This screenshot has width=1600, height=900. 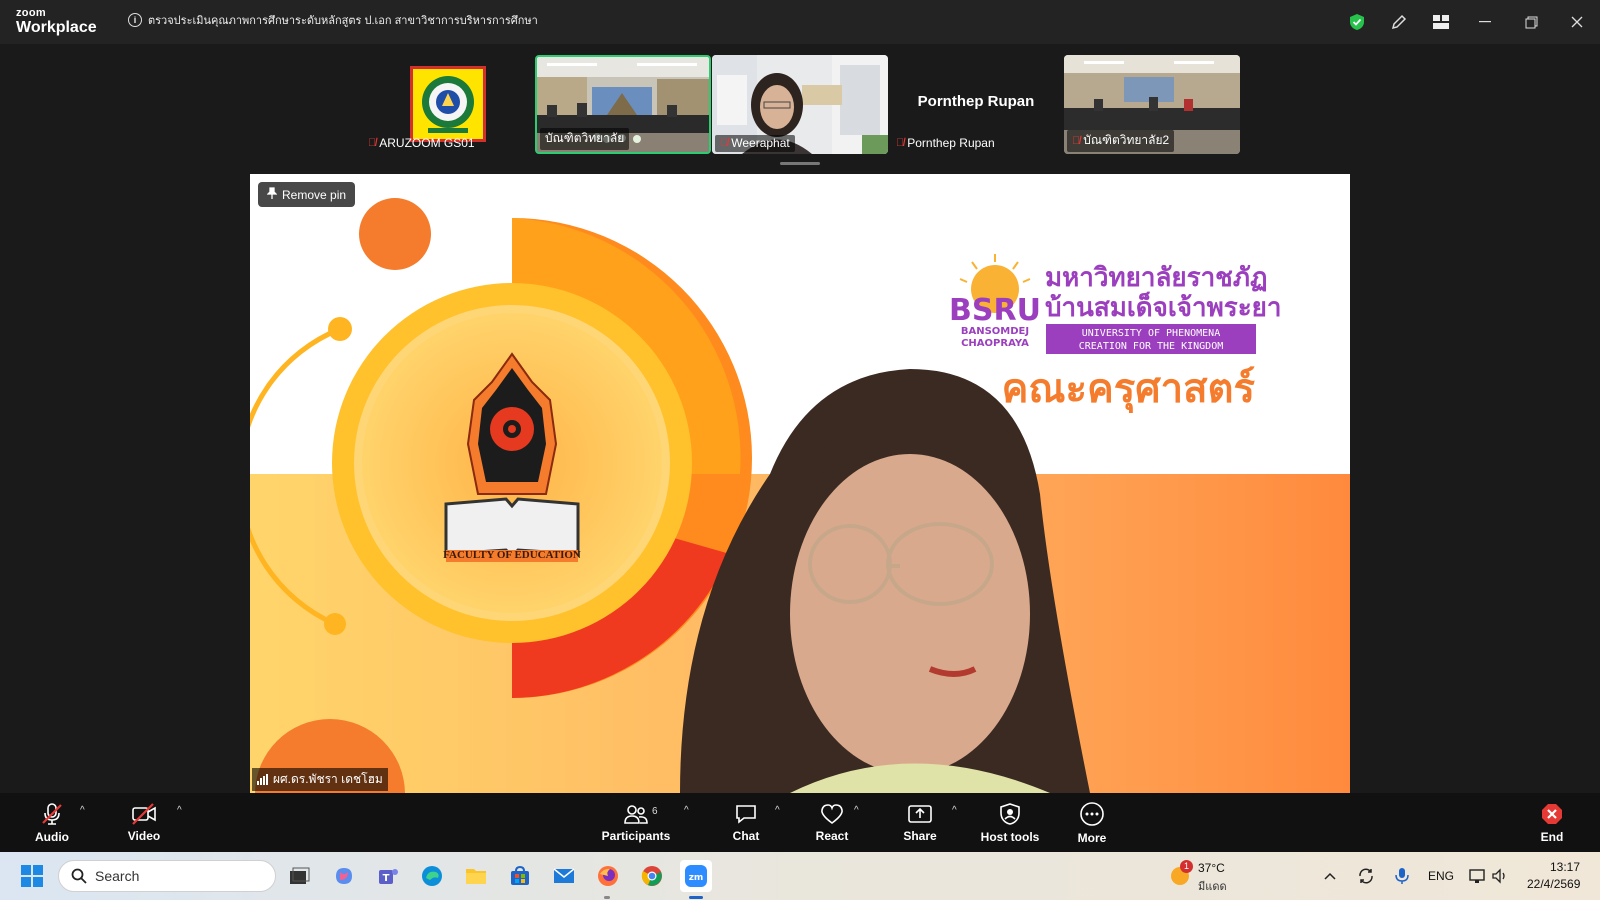 I want to click on audio-button: Audio, so click(x=52, y=822).